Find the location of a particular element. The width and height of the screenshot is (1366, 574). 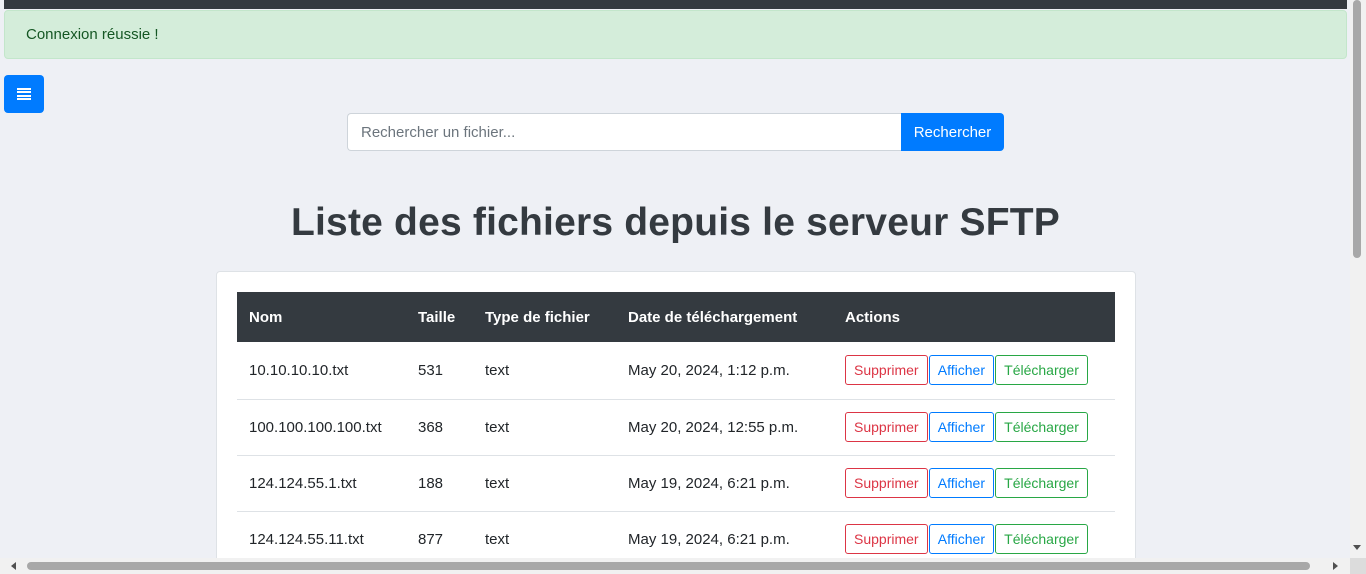

scrollbar-corner is located at coordinates (1358, 566).